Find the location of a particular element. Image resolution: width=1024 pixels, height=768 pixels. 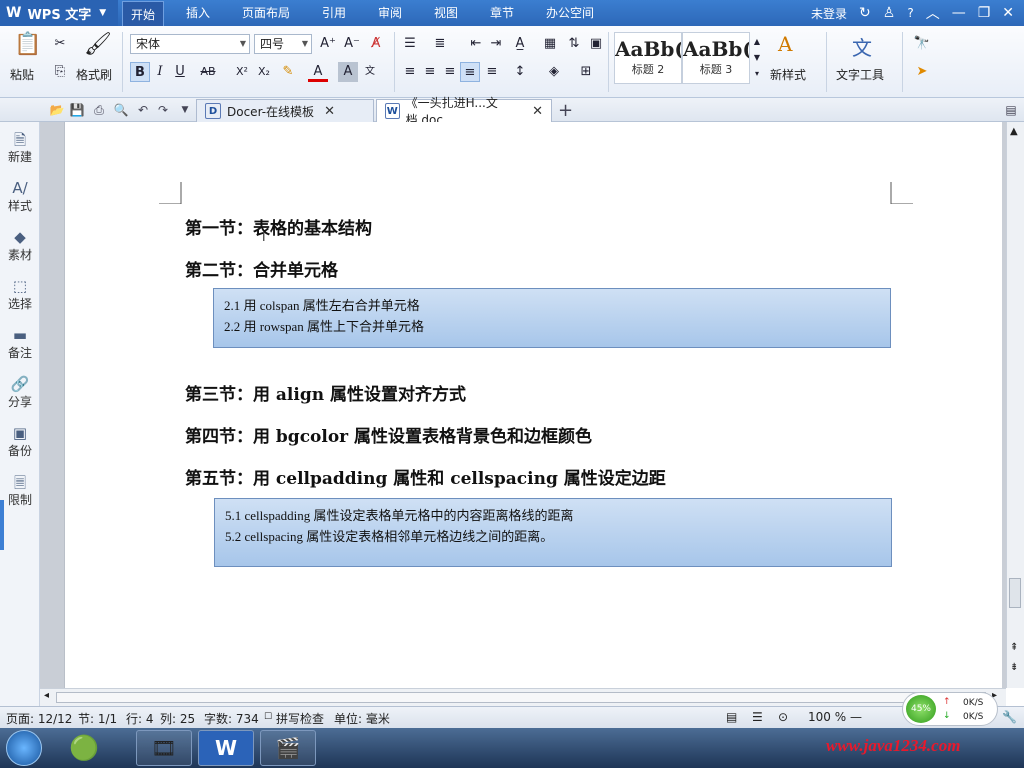

text-tools-icon: 文 is located at coordinates (862, 46).